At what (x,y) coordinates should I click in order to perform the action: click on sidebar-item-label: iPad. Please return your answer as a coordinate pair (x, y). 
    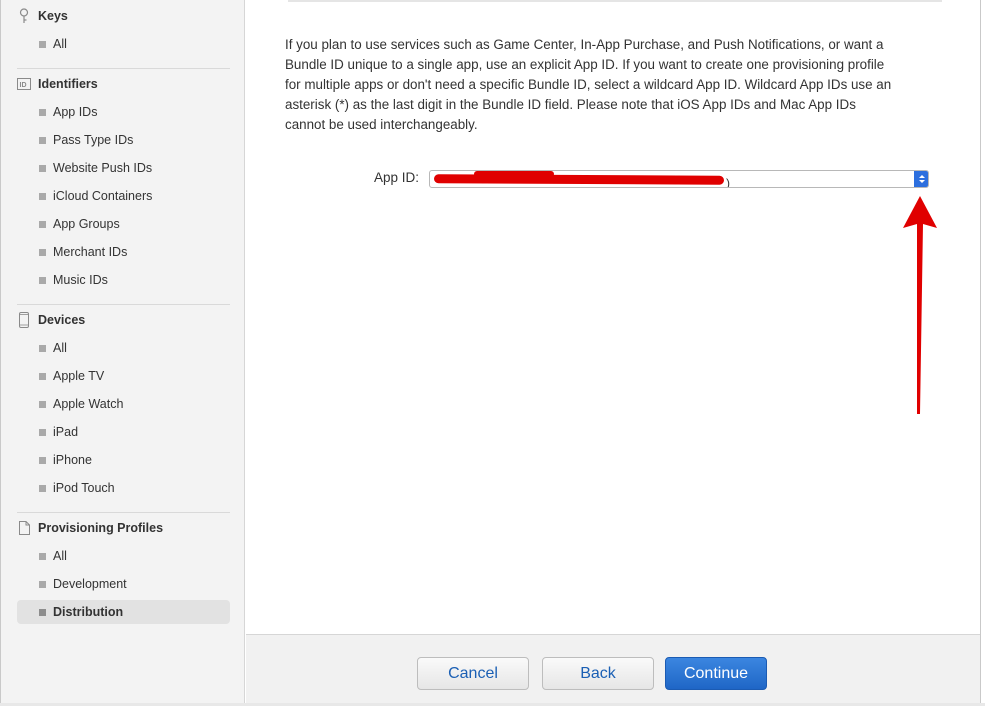
    Looking at the image, I should click on (66, 432).